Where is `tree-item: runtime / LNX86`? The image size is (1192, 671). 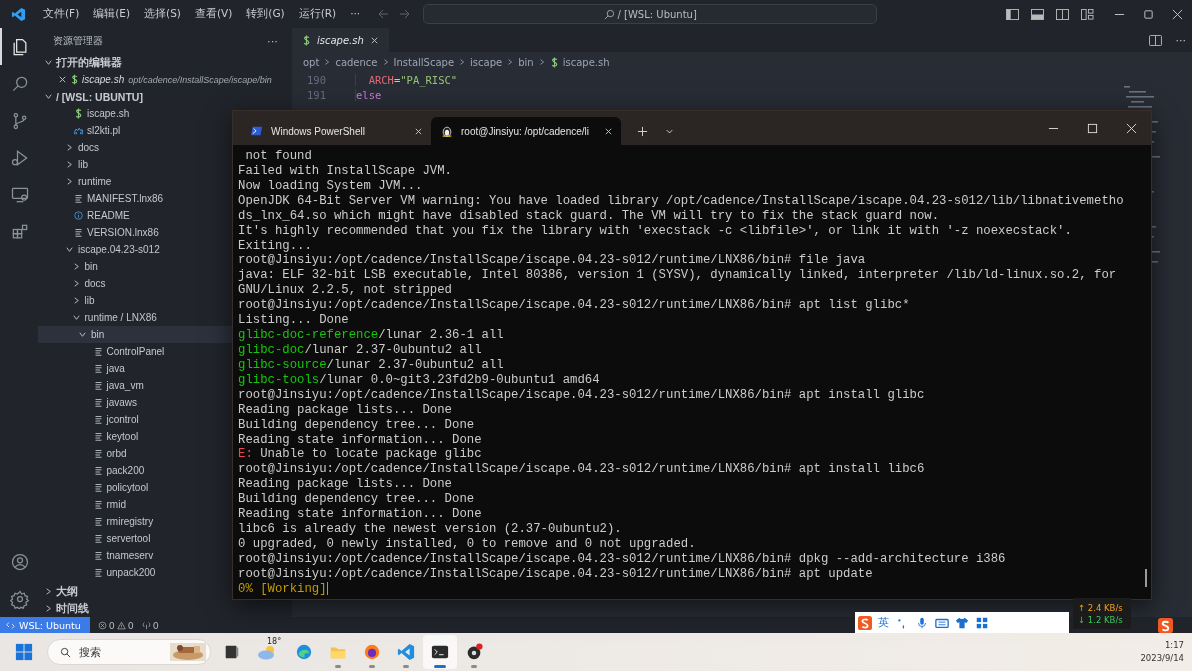 tree-item: runtime / LNX86 is located at coordinates (135, 317).